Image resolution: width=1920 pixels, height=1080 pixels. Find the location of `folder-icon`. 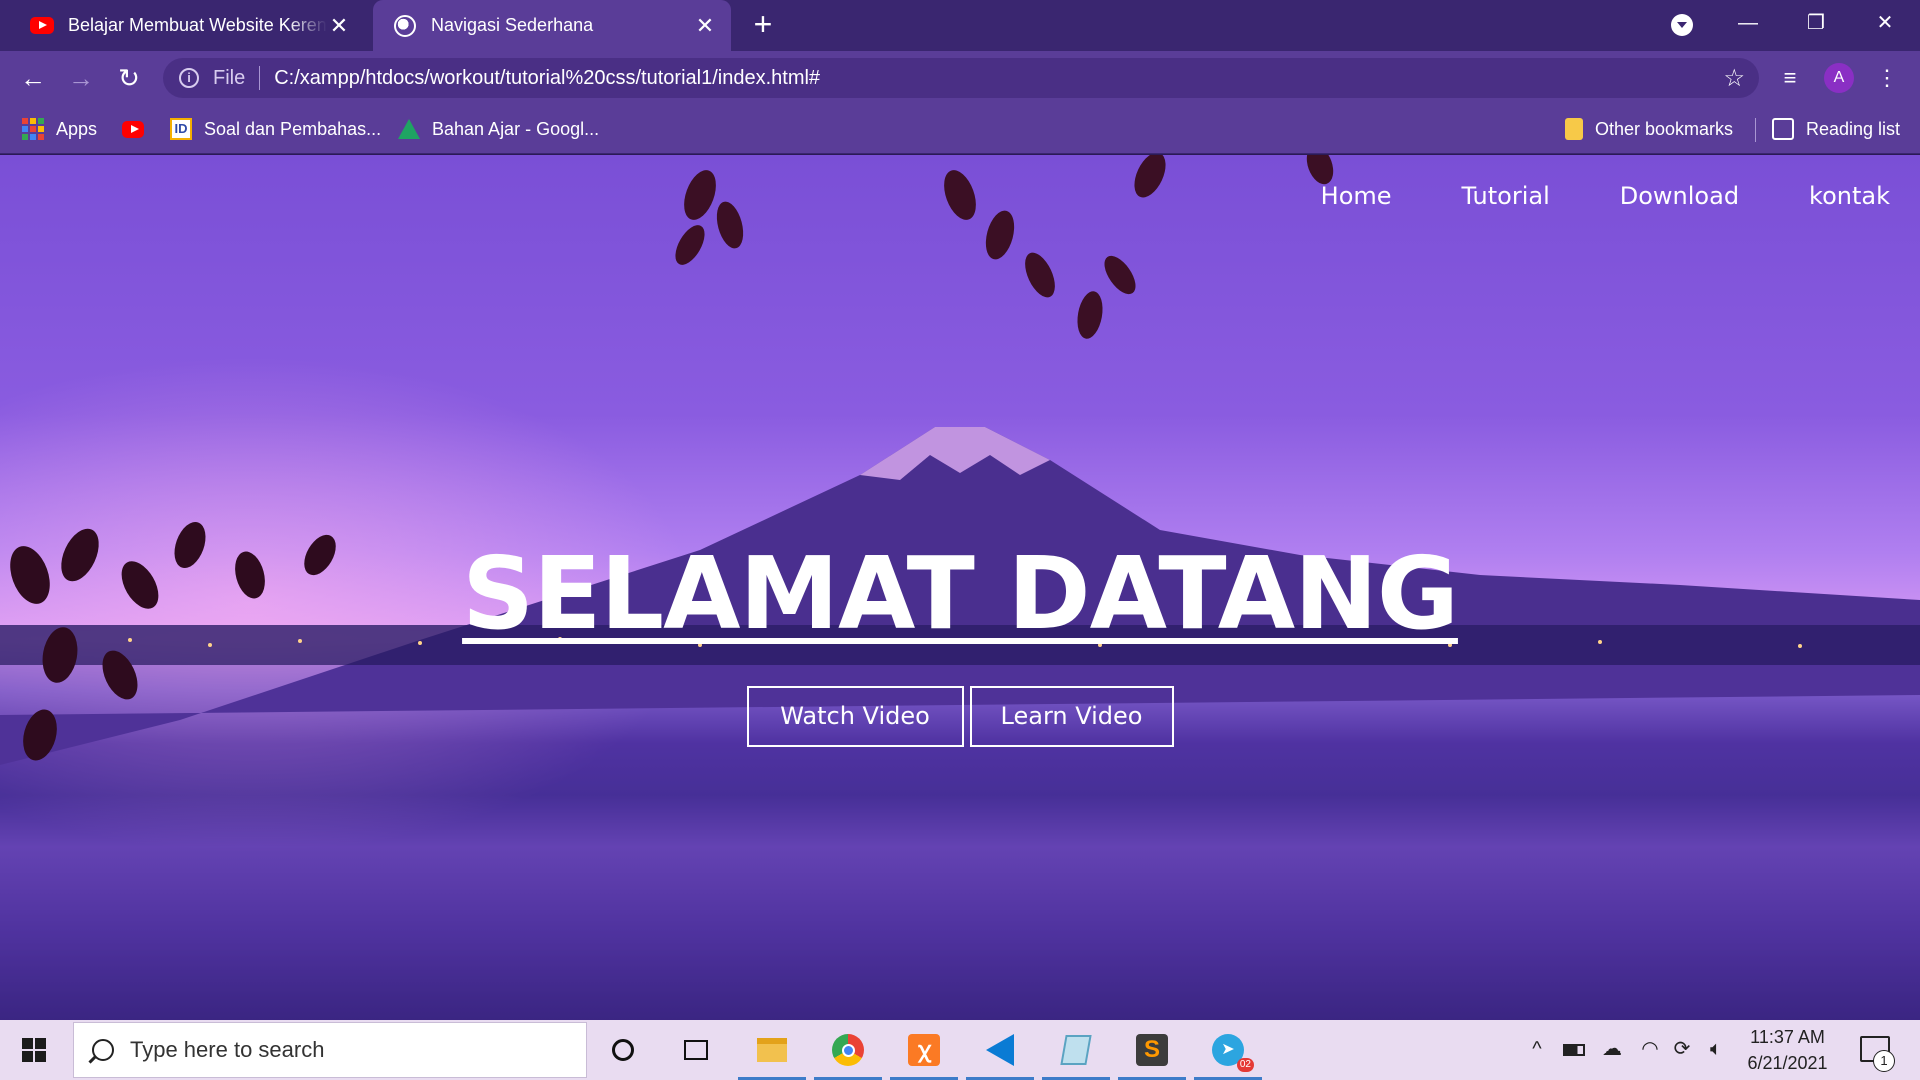

folder-icon is located at coordinates (1574, 129).